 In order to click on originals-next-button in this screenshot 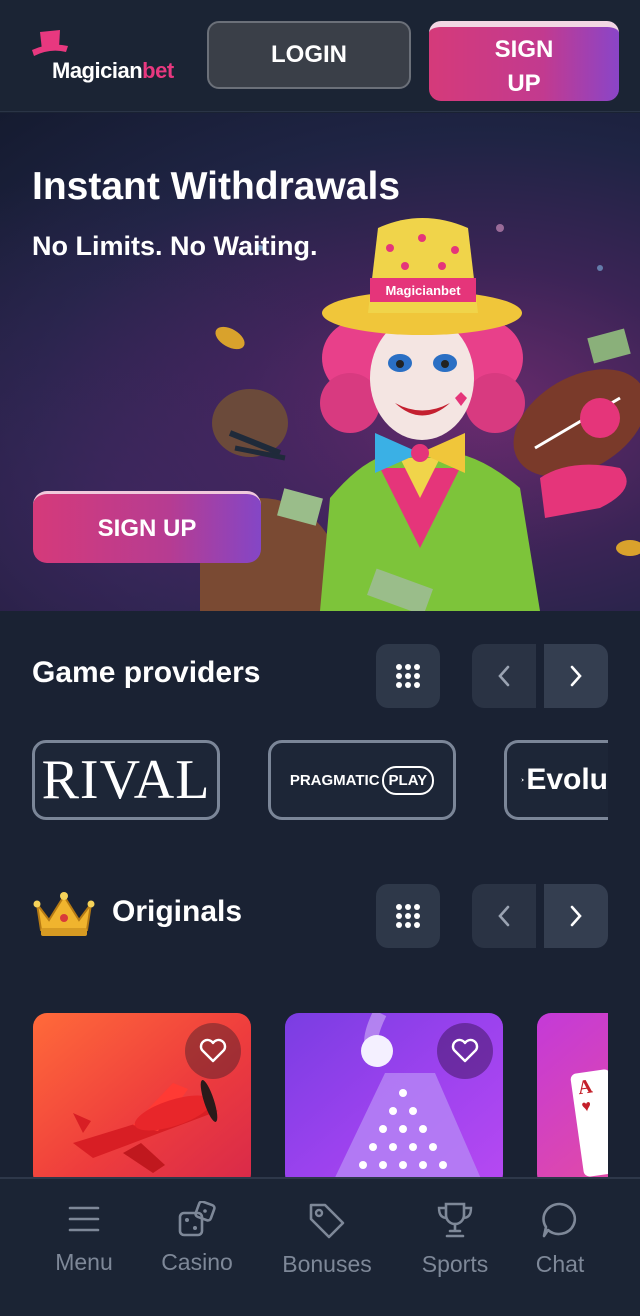, I will do `click(576, 916)`.